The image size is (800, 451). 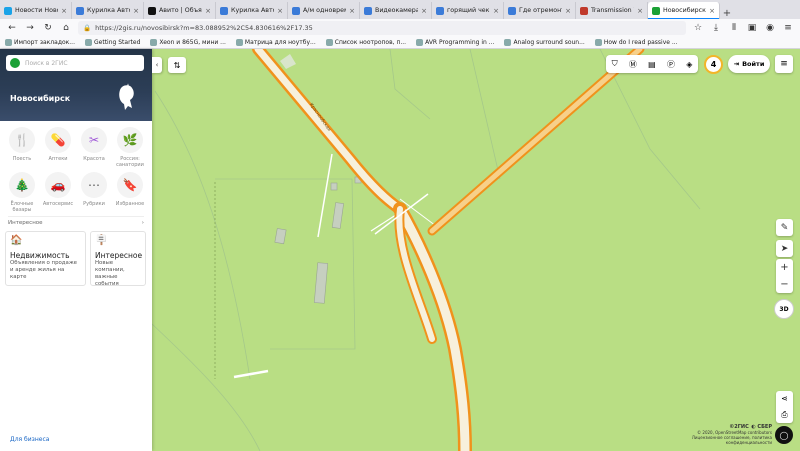 What do you see at coordinates (40, 98) in the screenshot?
I see `city-name: Новосибирск` at bounding box center [40, 98].